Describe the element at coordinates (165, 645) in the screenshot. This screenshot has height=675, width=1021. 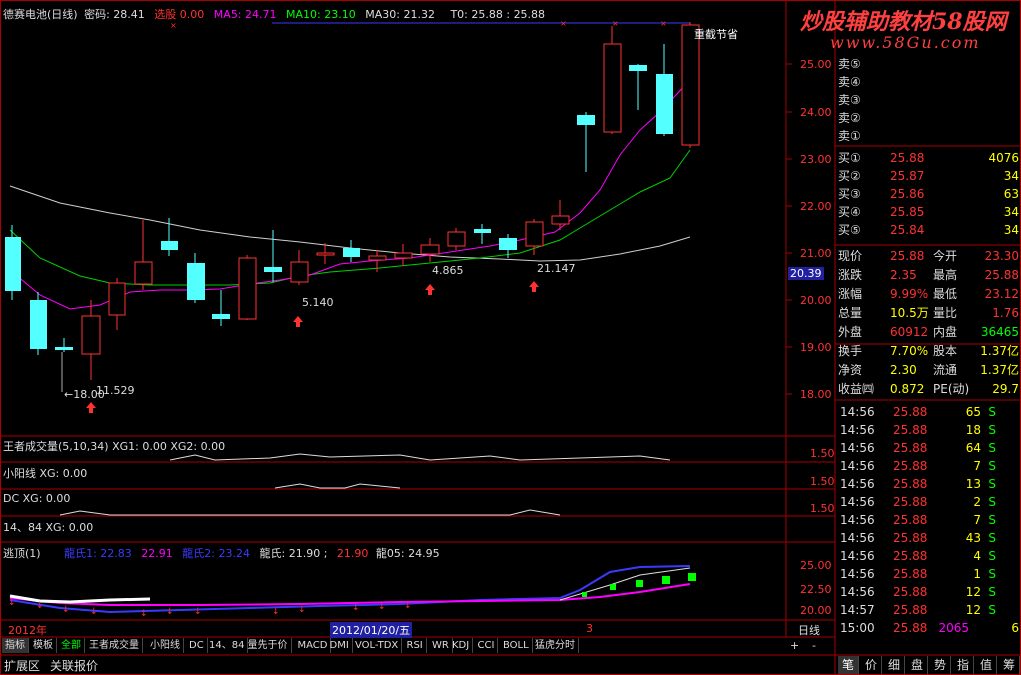
I see `tab-4: 小阳线` at that location.